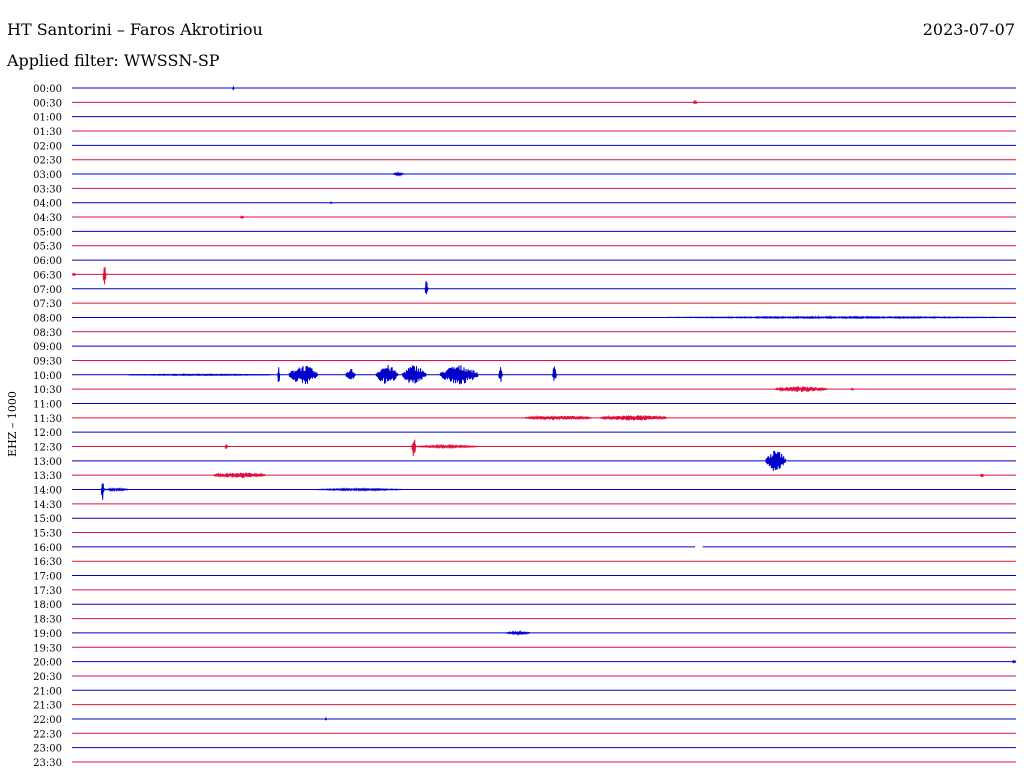  What do you see at coordinates (47, 505) in the screenshot?
I see `row-time-label: 14:30` at bounding box center [47, 505].